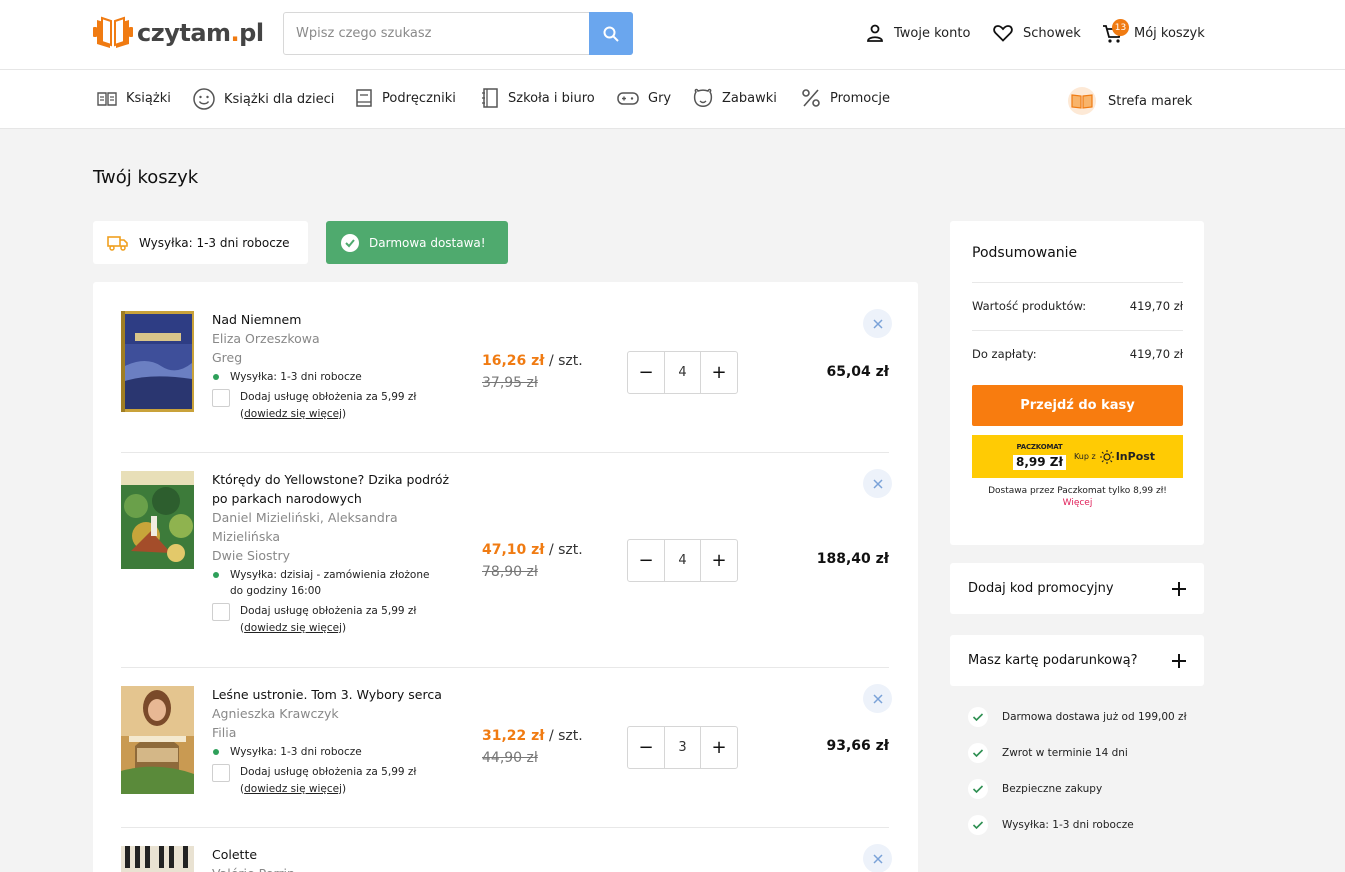 The width and height of the screenshot is (1345, 872). I want to click on promo-code-toggle: Dodaj kod promocyjny, so click(1077, 588).